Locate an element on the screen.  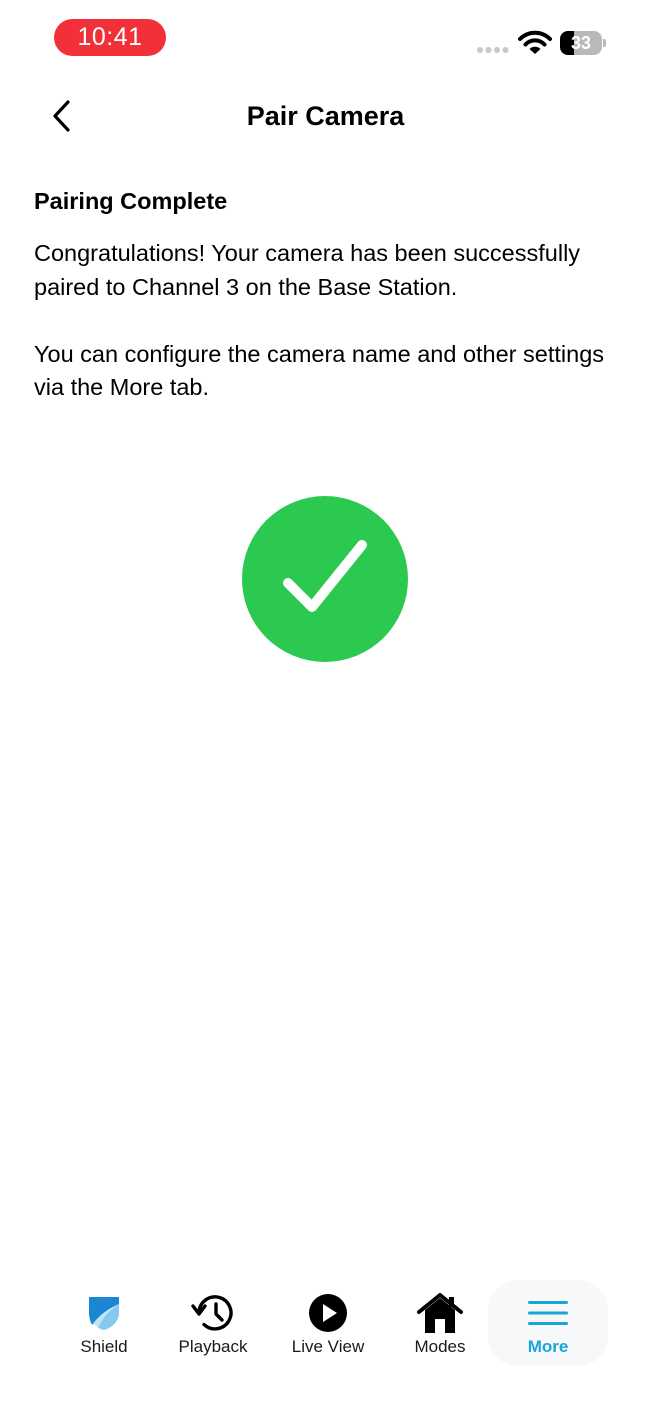
battery-icon: 33 is located at coordinates (583, 43).